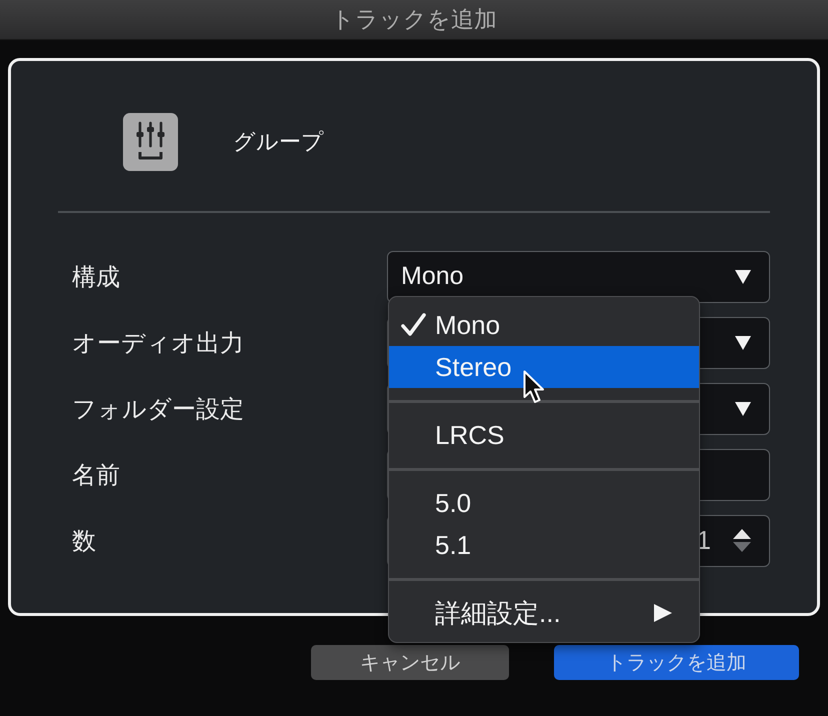 This screenshot has width=828, height=716. Describe the element at coordinates (544, 435) in the screenshot. I see `menu-item: LRCS` at that location.